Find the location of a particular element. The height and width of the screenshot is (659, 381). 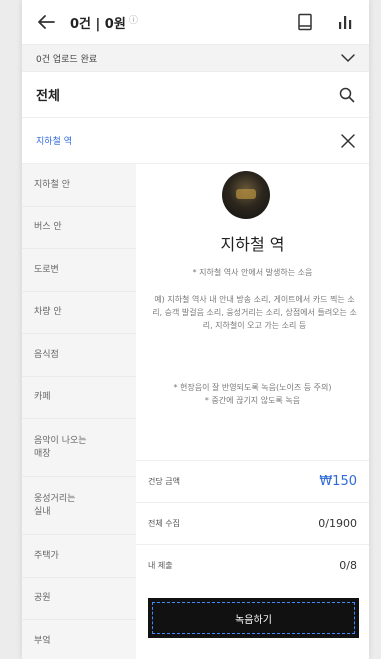

back-button is located at coordinates (46, 22).